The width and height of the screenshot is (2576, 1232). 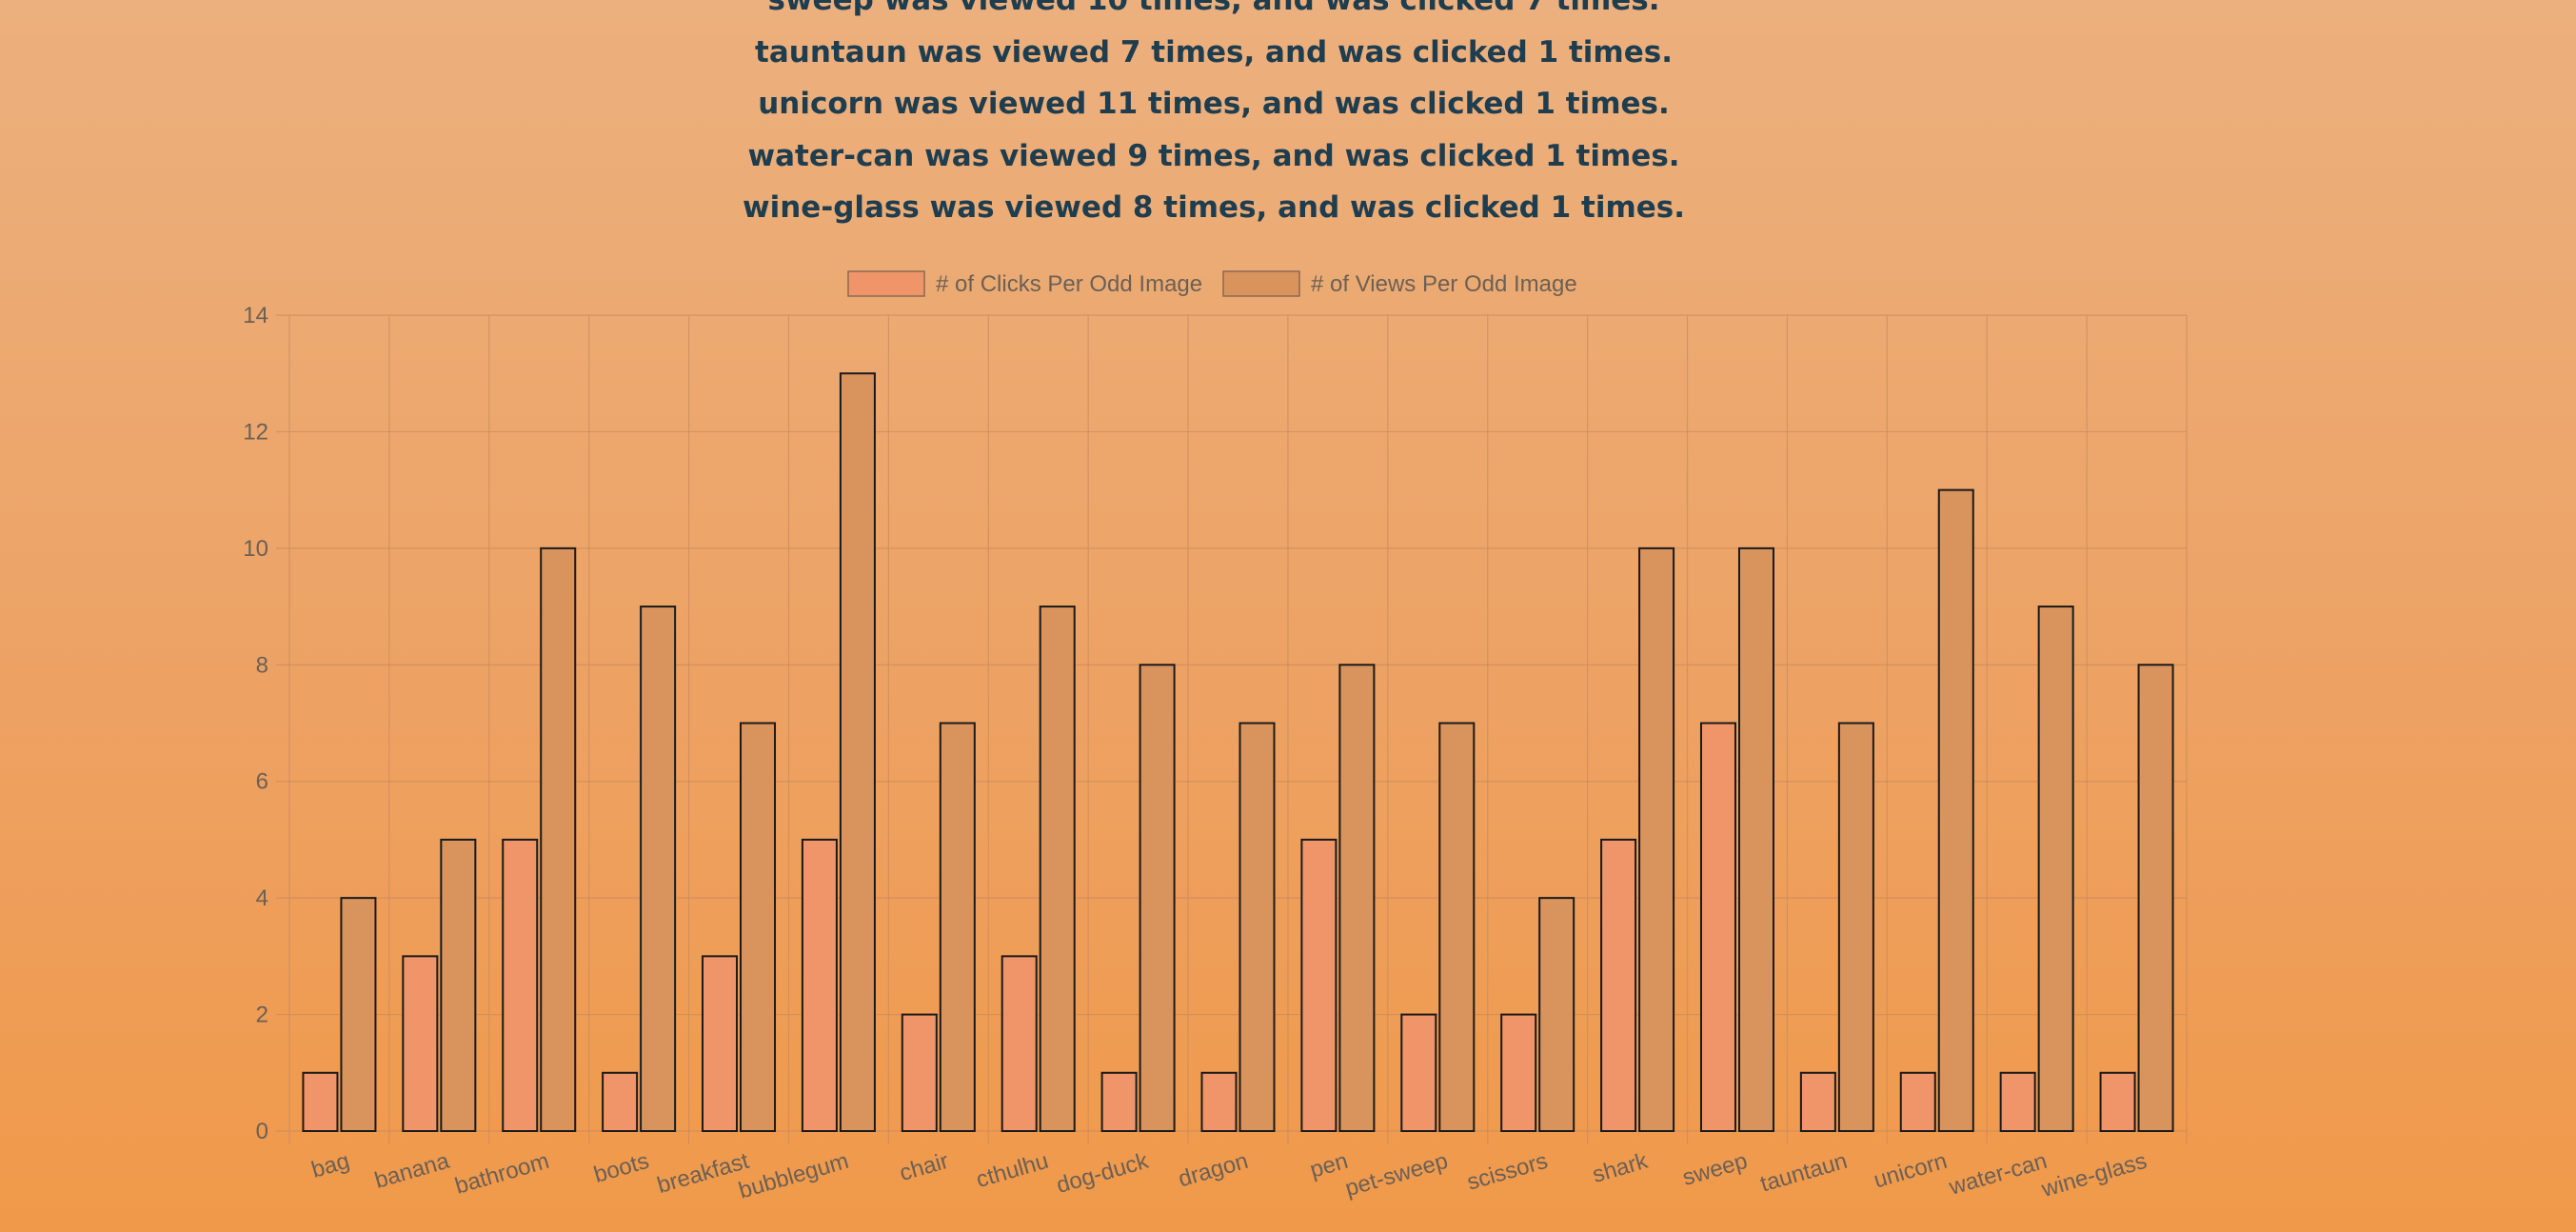 I want to click on y-tick-label: 0, so click(x=262, y=1131).